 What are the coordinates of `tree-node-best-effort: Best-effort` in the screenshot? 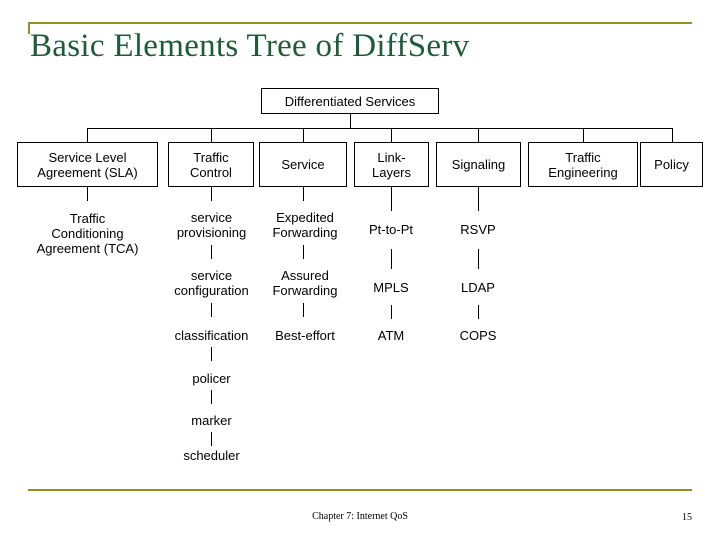 It's located at (305, 335).